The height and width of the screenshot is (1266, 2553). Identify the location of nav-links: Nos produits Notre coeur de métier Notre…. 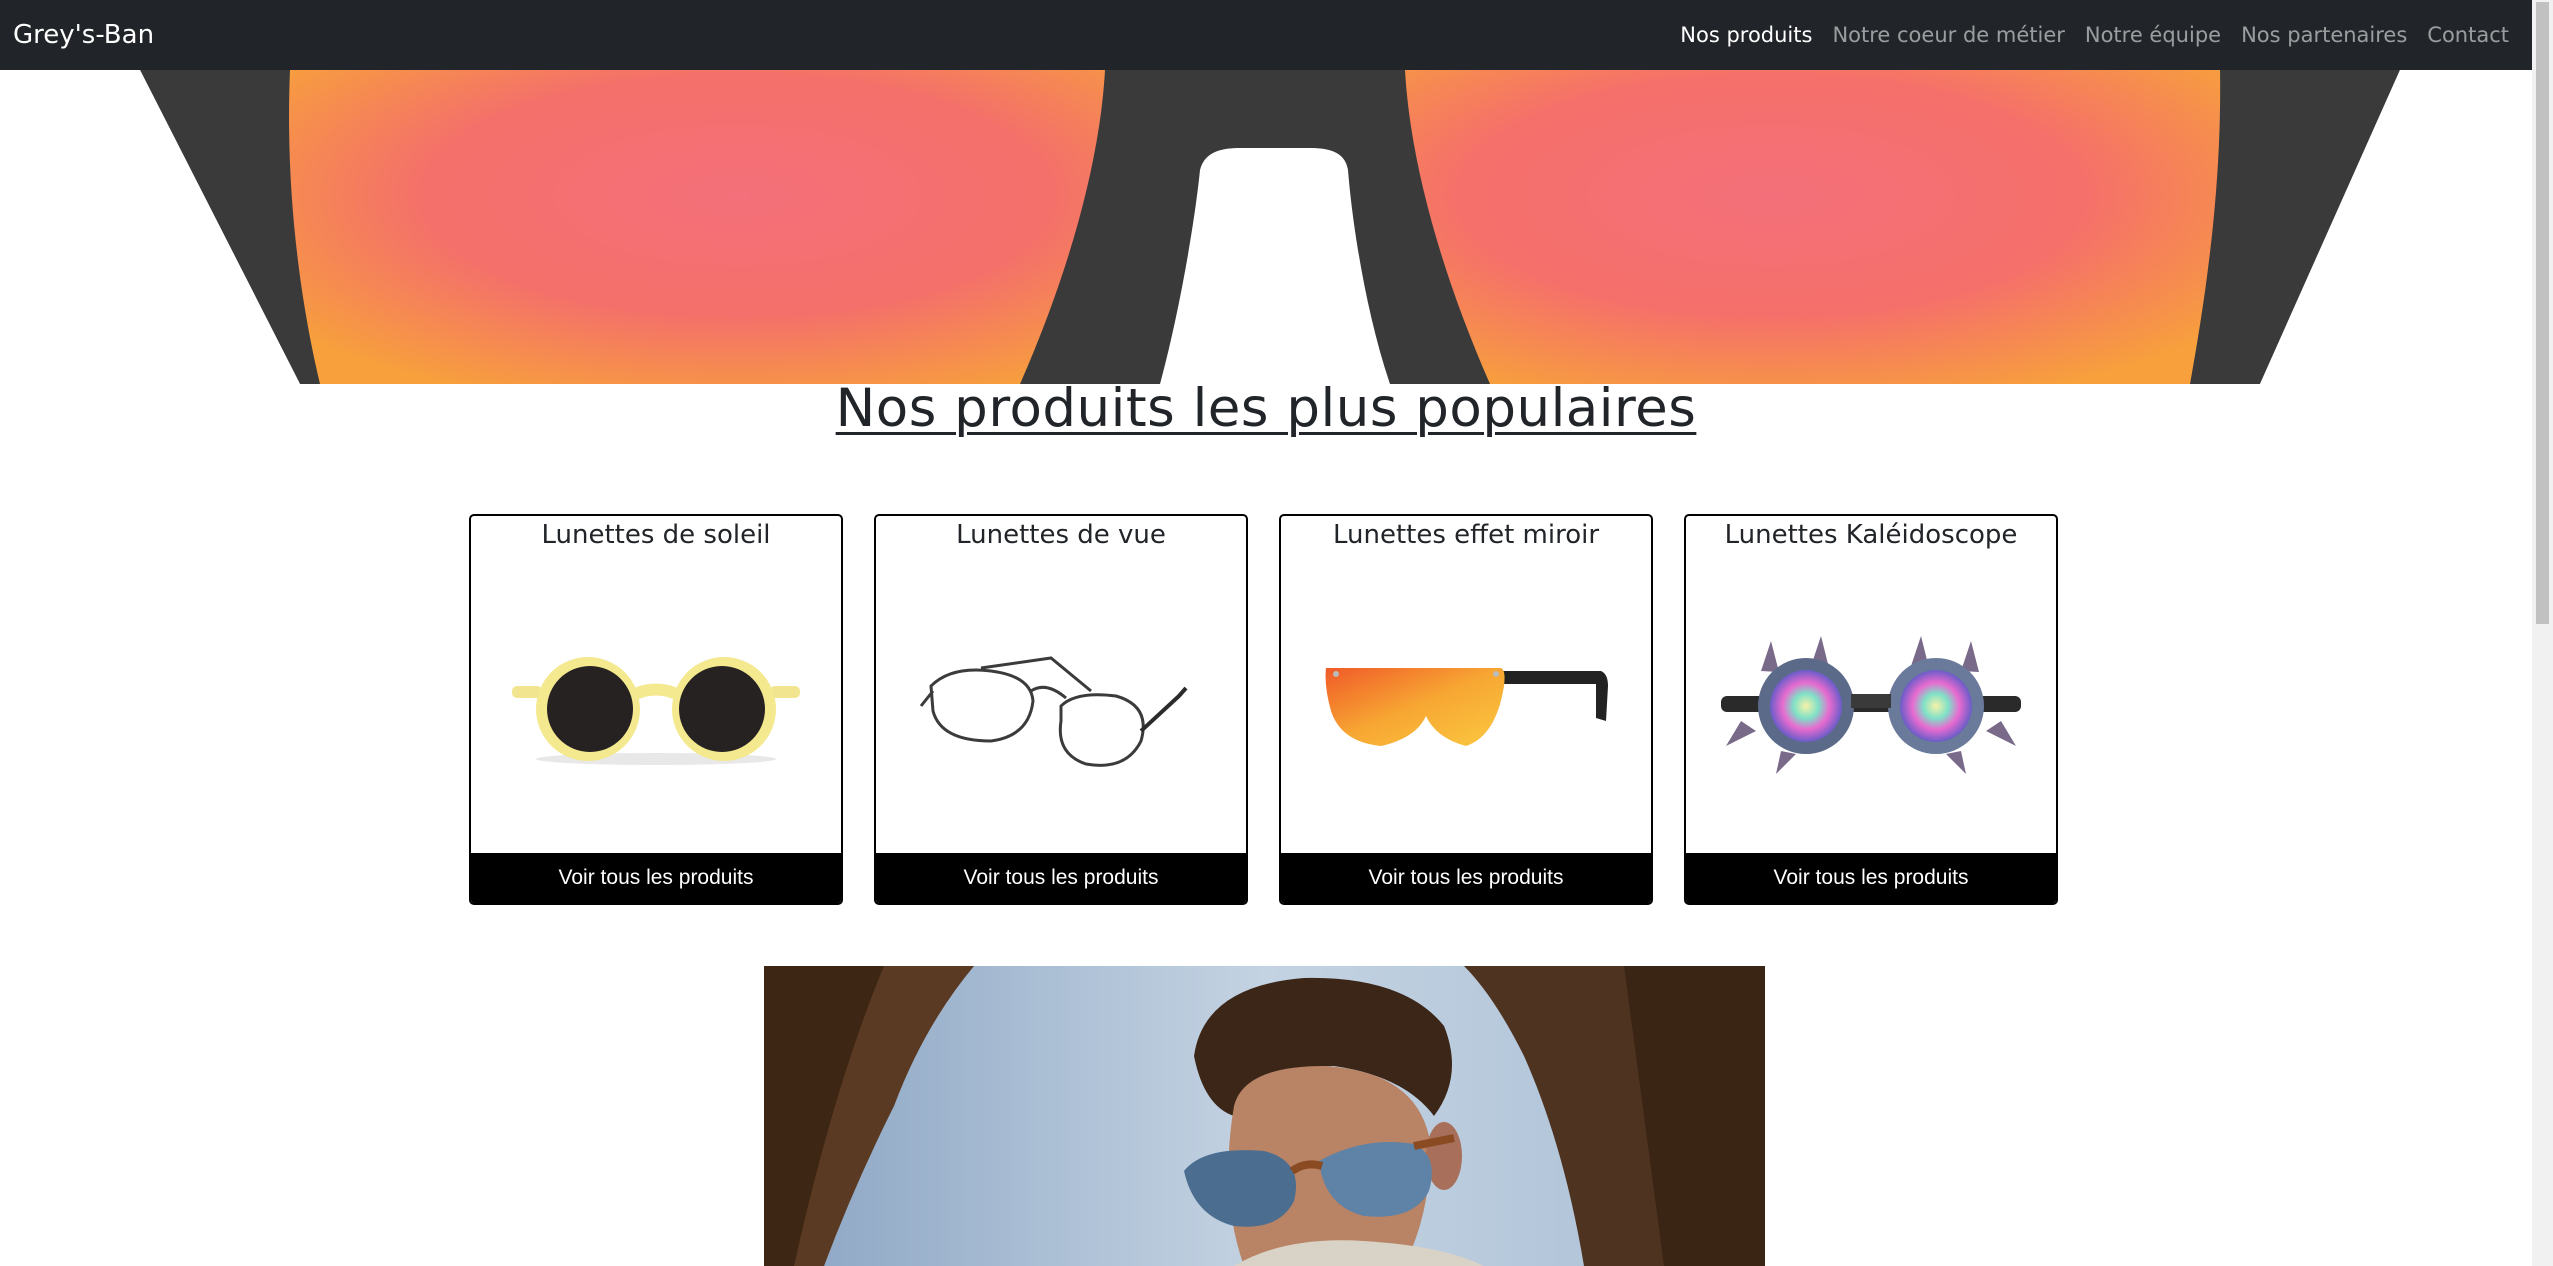
(2094, 35).